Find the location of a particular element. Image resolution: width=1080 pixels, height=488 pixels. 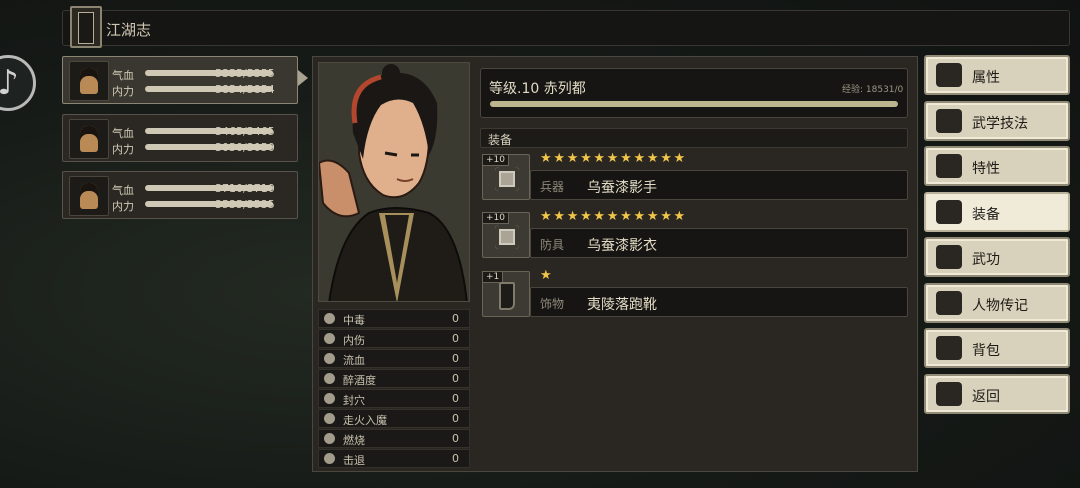

status-row: 中毒 0 is located at coordinates (394, 318).